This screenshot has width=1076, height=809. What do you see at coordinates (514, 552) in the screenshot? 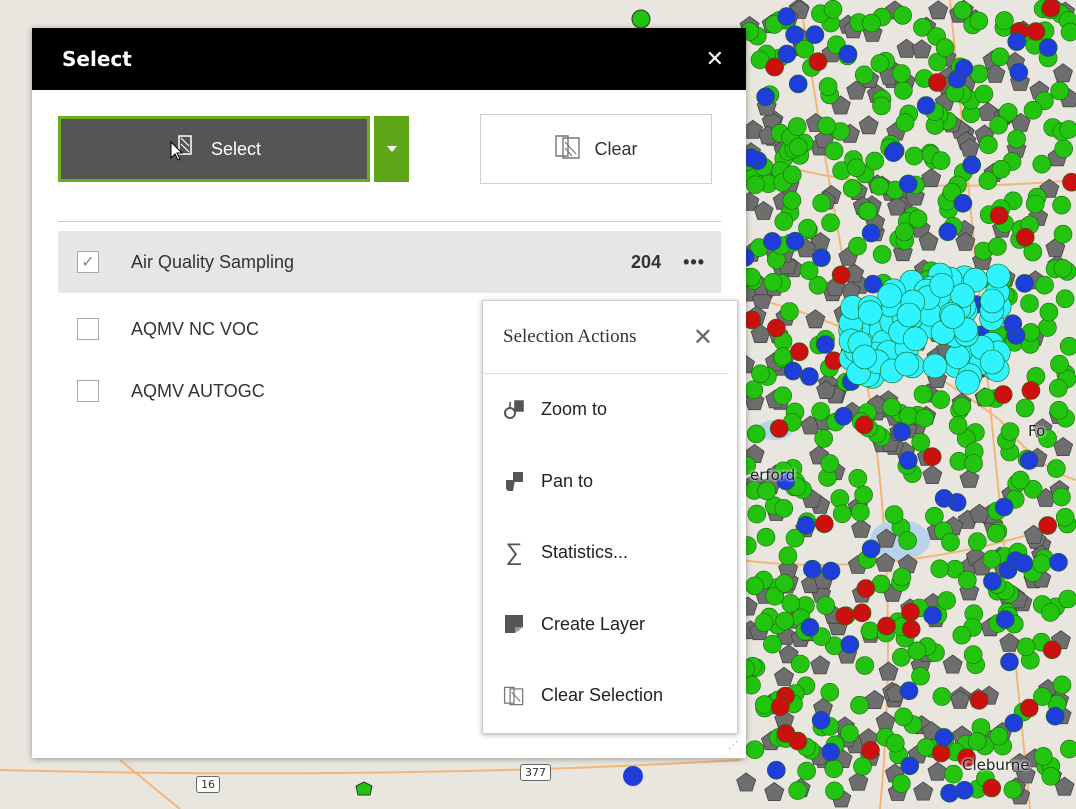
I see `sigma-icon: ∑` at bounding box center [514, 552].